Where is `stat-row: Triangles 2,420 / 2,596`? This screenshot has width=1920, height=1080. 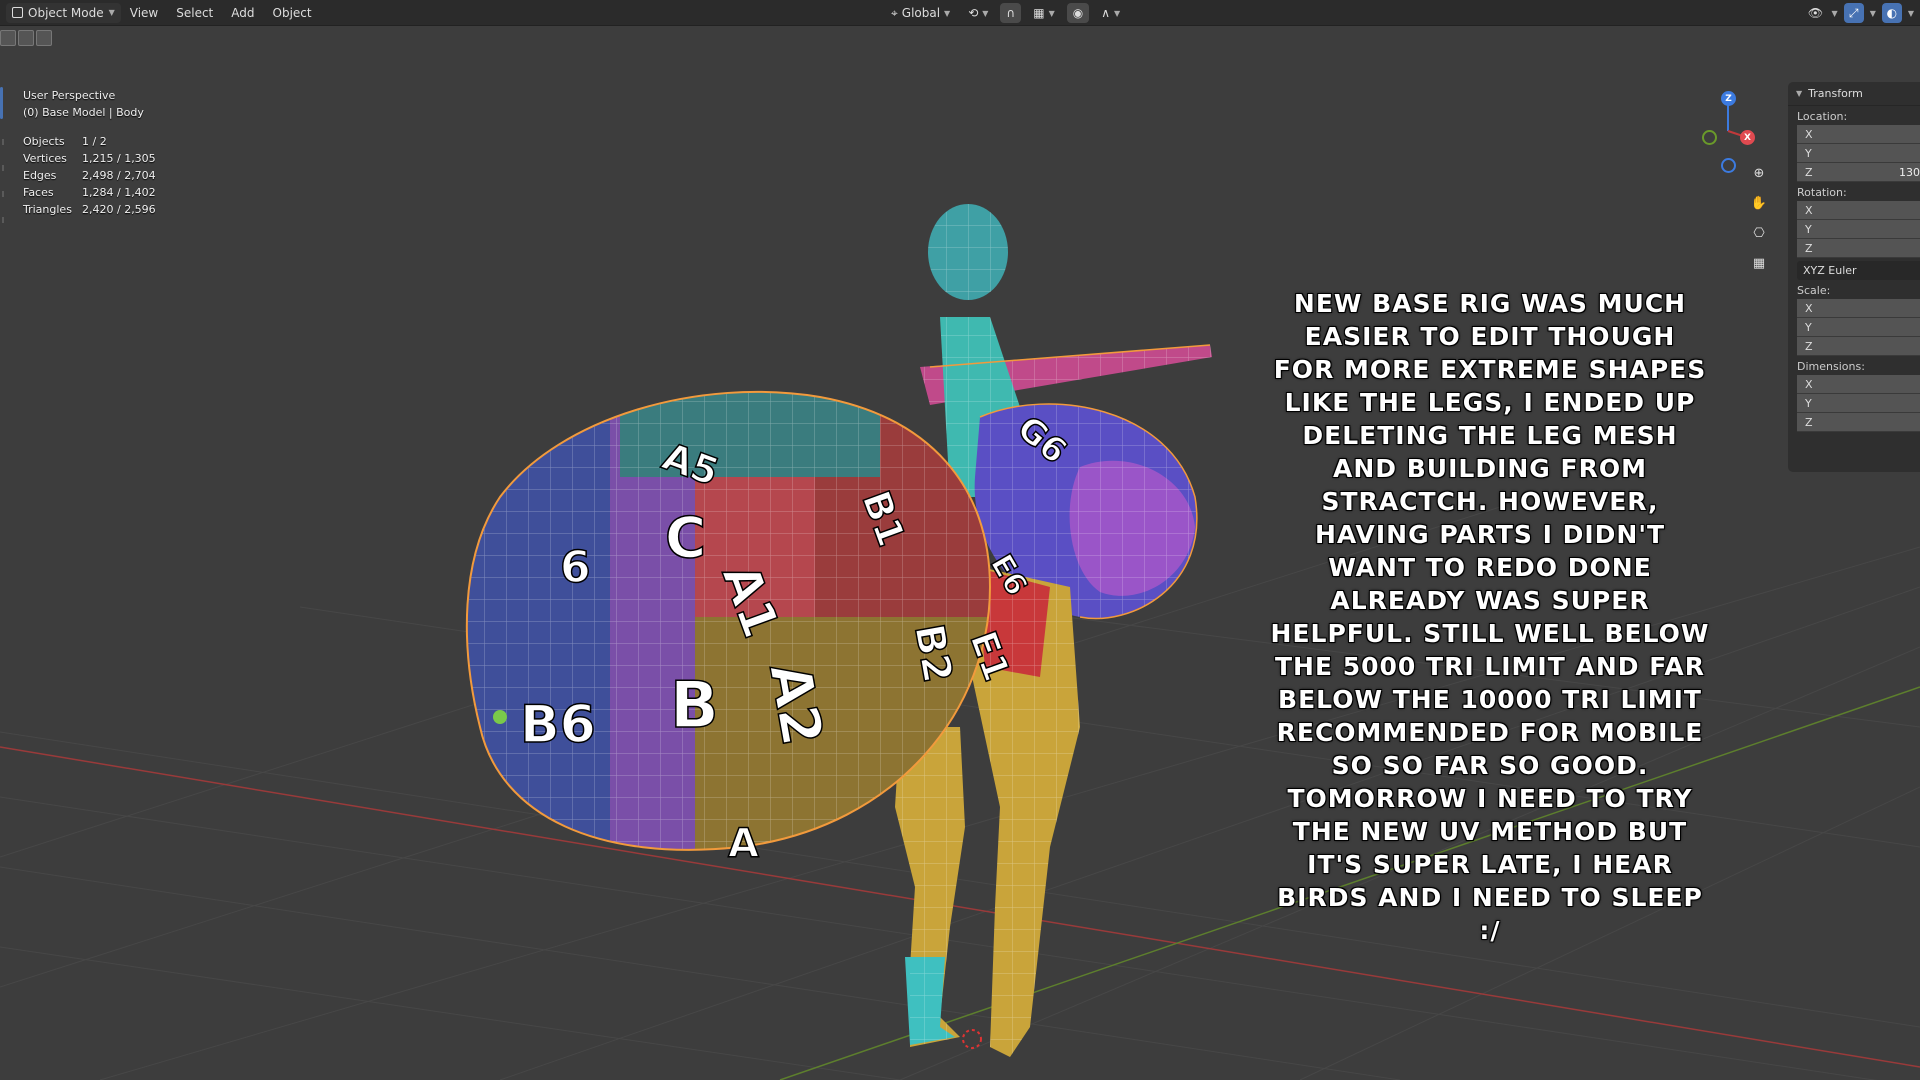
stat-row: Triangles 2,420 / 2,596 is located at coordinates (89, 211).